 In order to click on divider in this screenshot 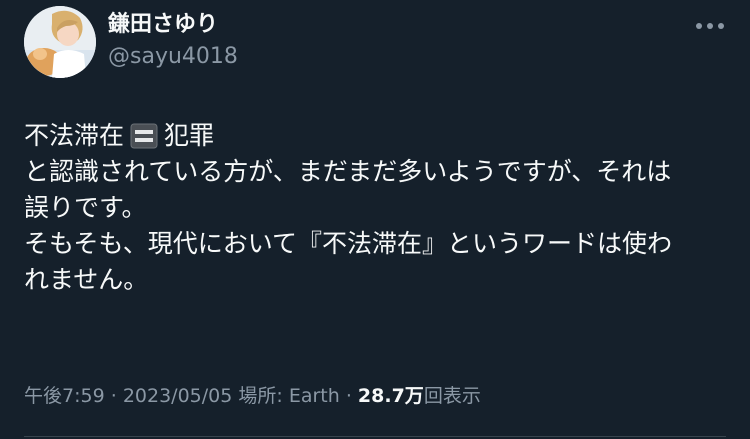, I will do `click(375, 436)`.